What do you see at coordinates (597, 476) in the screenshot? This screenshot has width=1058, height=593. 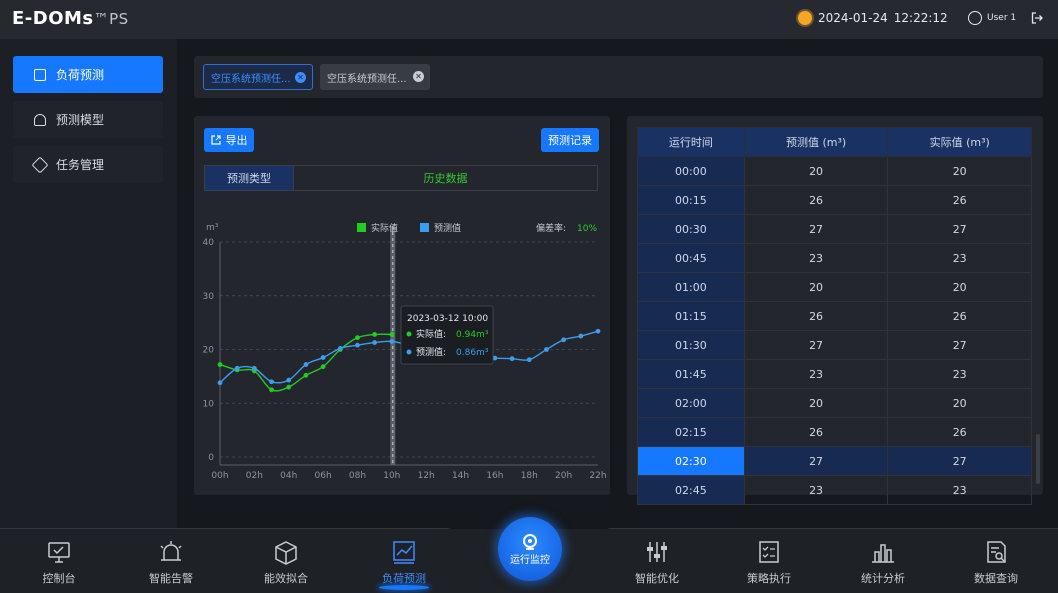 I see `x-tick-label: 22h` at bounding box center [597, 476].